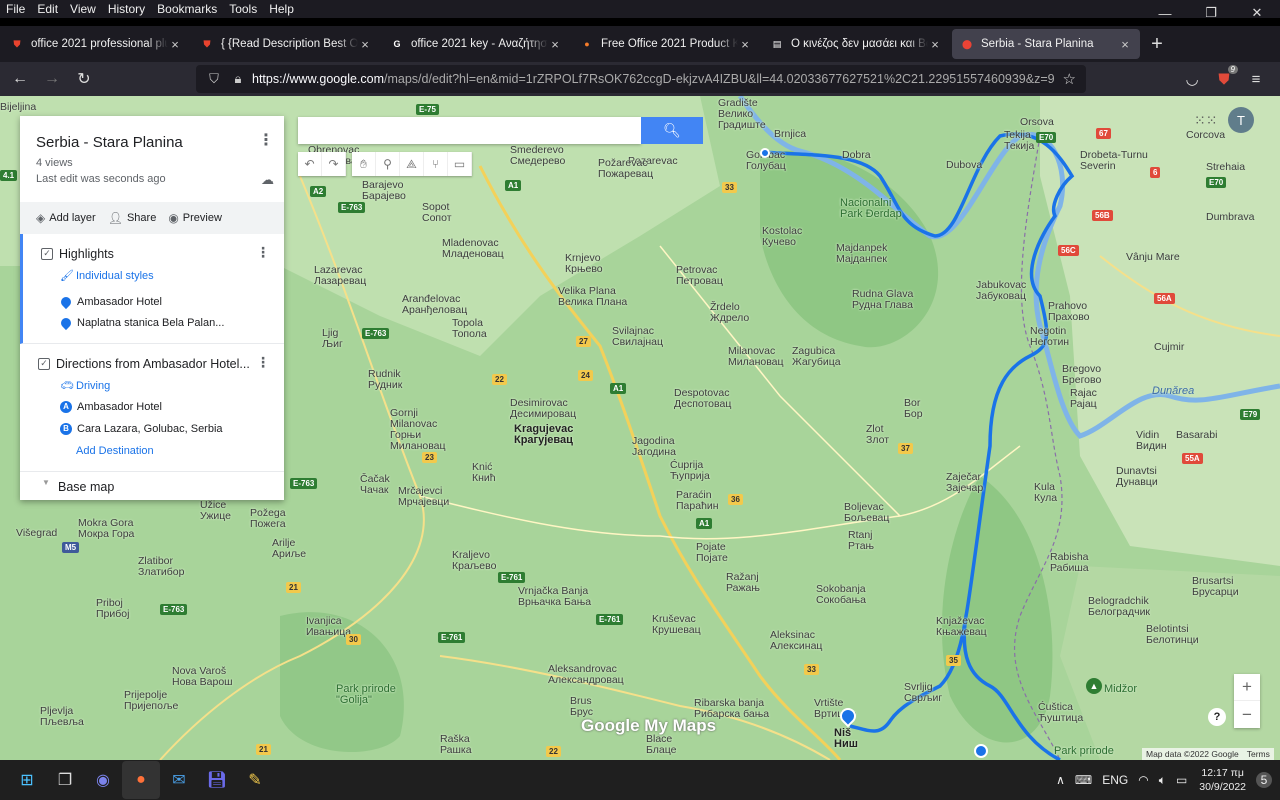 This screenshot has height=800, width=1280. What do you see at coordinates (1208, 754) in the screenshot?
I see `map-attribution: Map data ©2022 Google Terms` at bounding box center [1208, 754].